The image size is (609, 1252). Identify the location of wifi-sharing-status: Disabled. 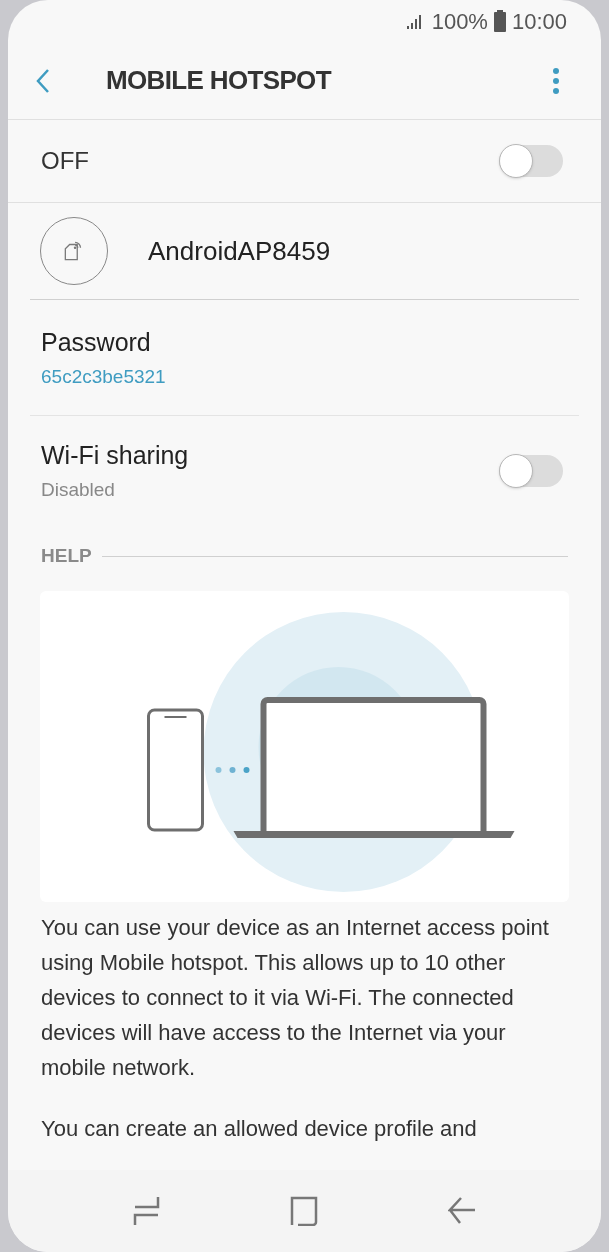
(78, 490).